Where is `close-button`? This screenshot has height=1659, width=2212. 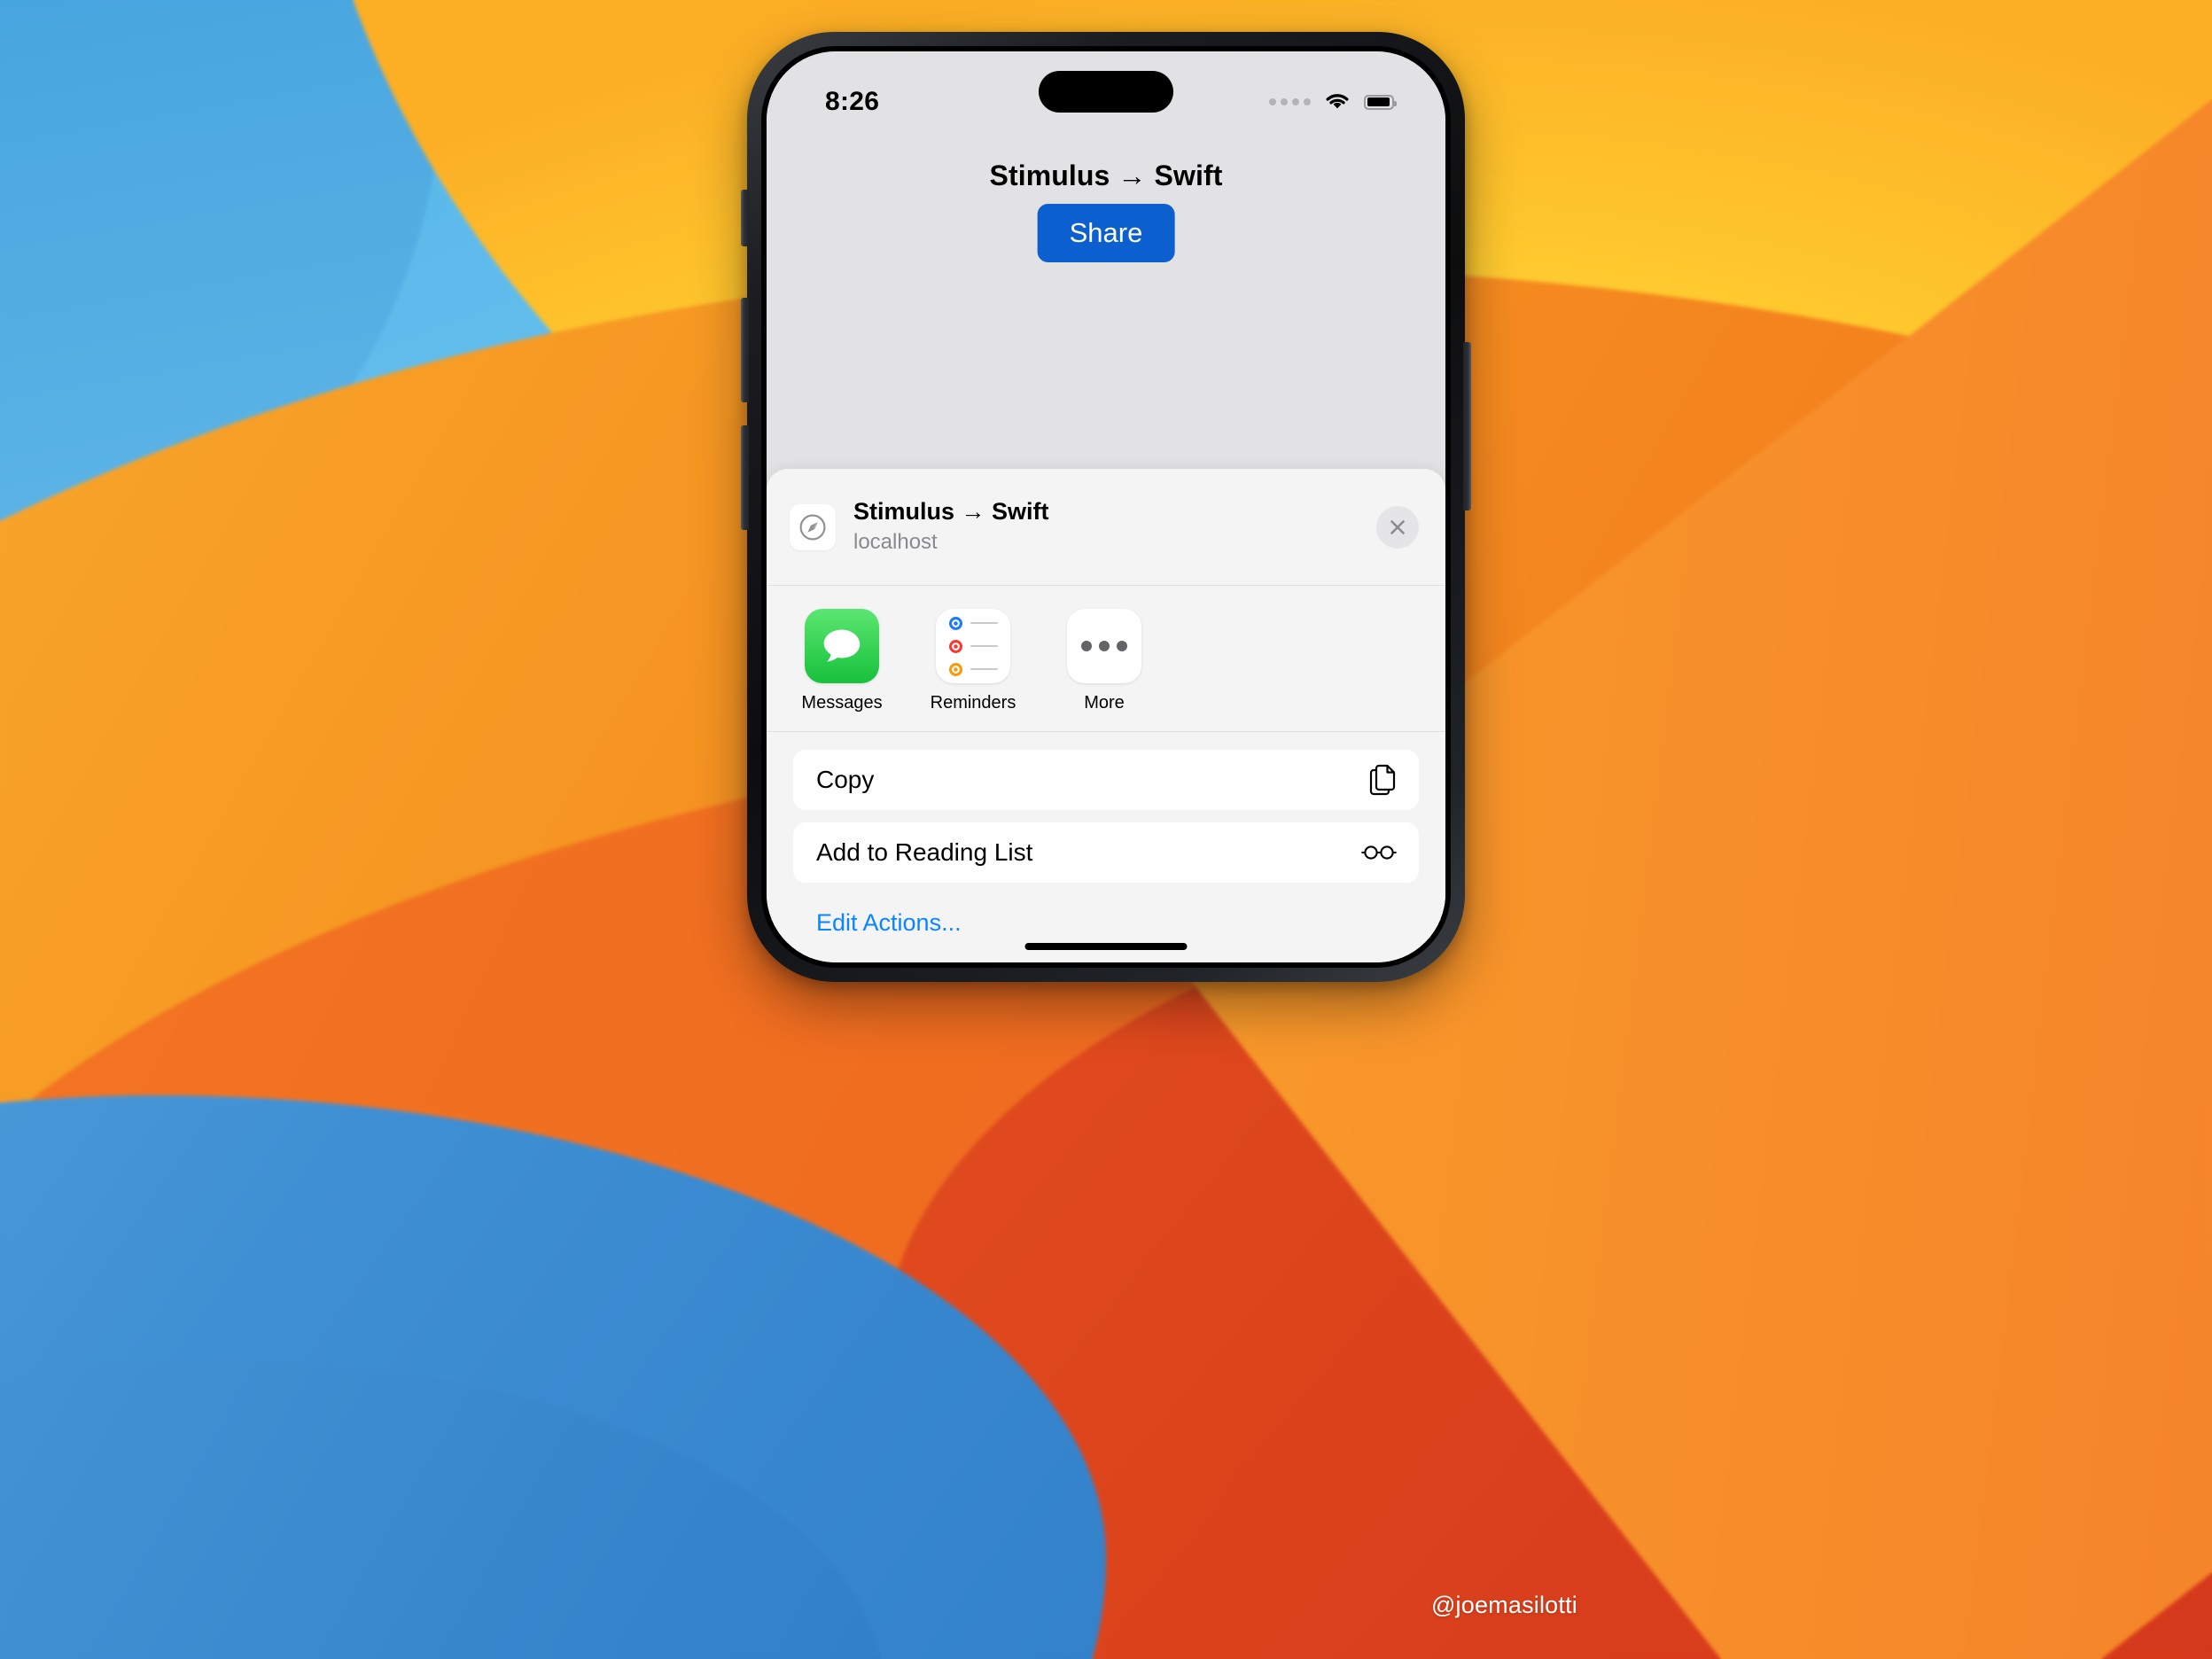
close-button is located at coordinates (1397, 527).